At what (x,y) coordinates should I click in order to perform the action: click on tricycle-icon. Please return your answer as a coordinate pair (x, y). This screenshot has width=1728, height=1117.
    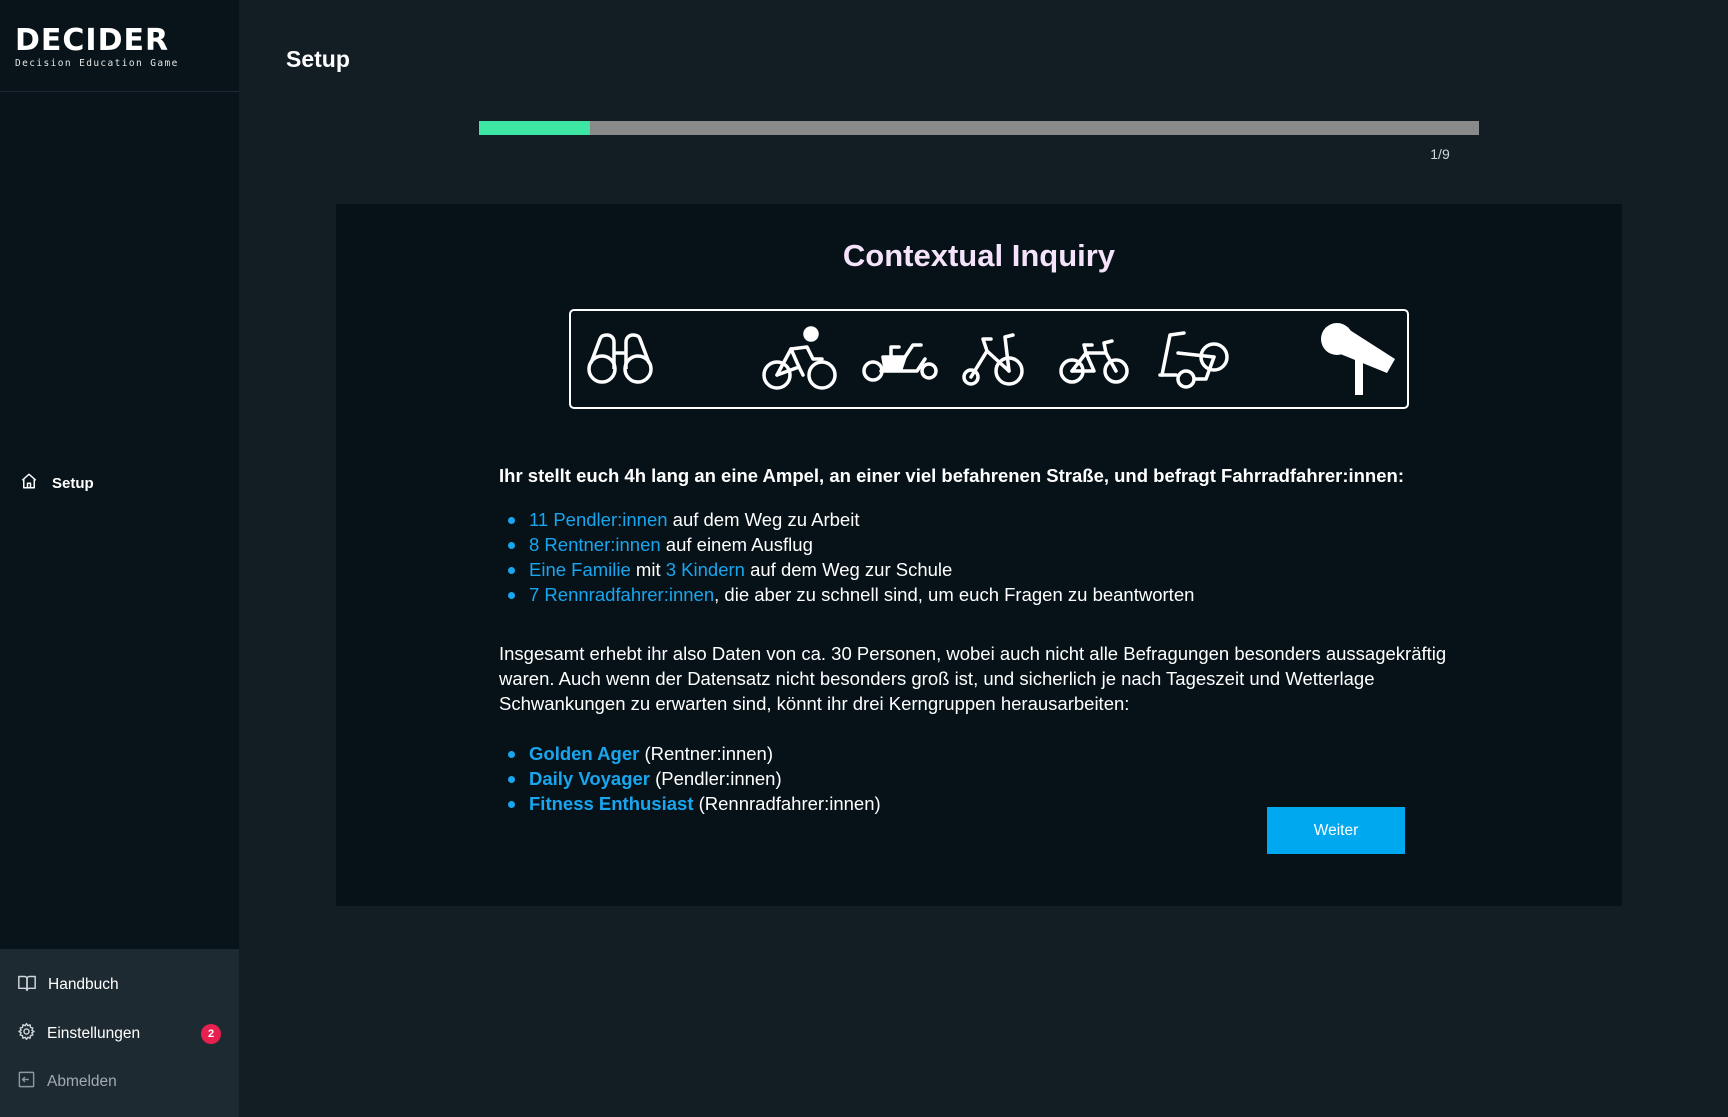
    Looking at the image, I should click on (993, 359).